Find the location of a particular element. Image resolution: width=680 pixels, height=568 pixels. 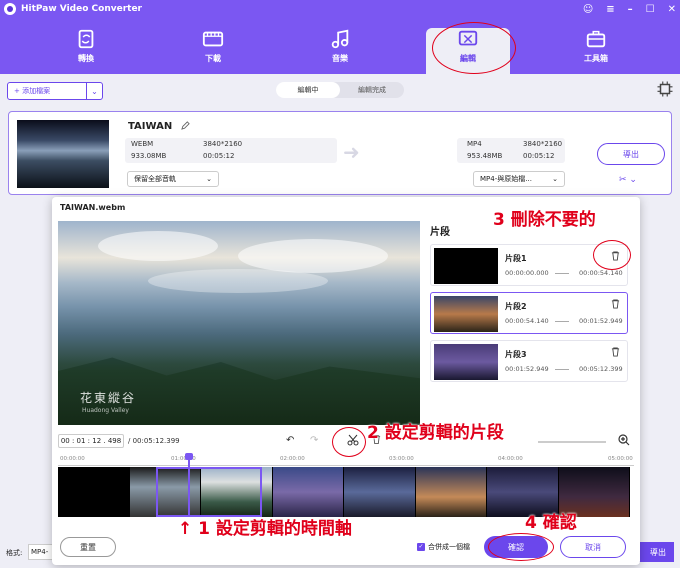

src-duration: 00:05:12 is located at coordinates (219, 156).